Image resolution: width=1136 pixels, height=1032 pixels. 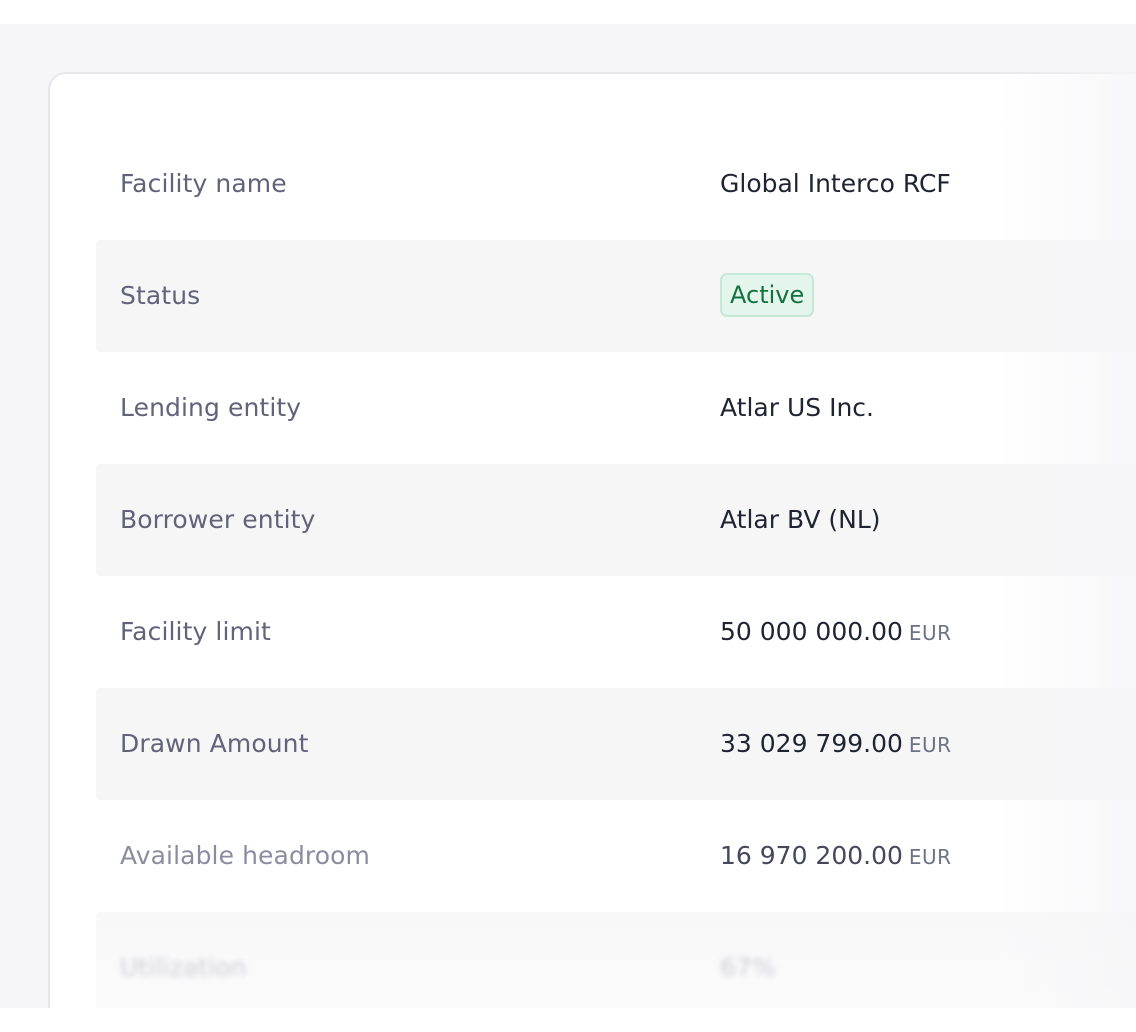 What do you see at coordinates (211, 407) in the screenshot?
I see `lending-entity-label: Lending entity` at bounding box center [211, 407].